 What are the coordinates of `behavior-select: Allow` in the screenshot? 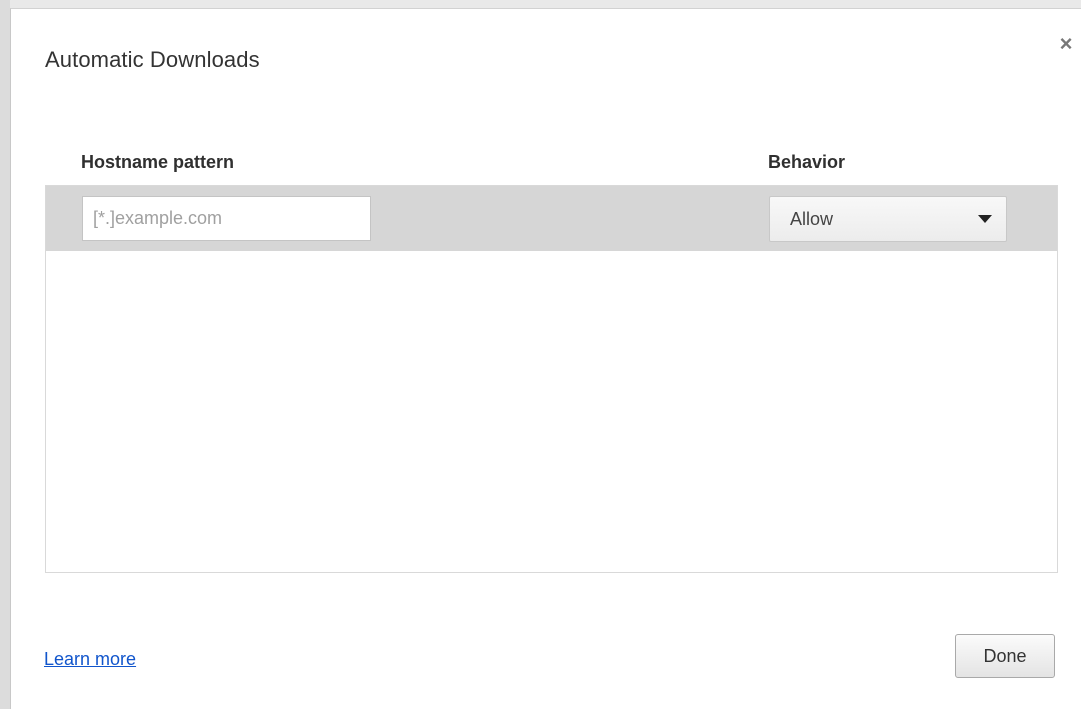 It's located at (888, 219).